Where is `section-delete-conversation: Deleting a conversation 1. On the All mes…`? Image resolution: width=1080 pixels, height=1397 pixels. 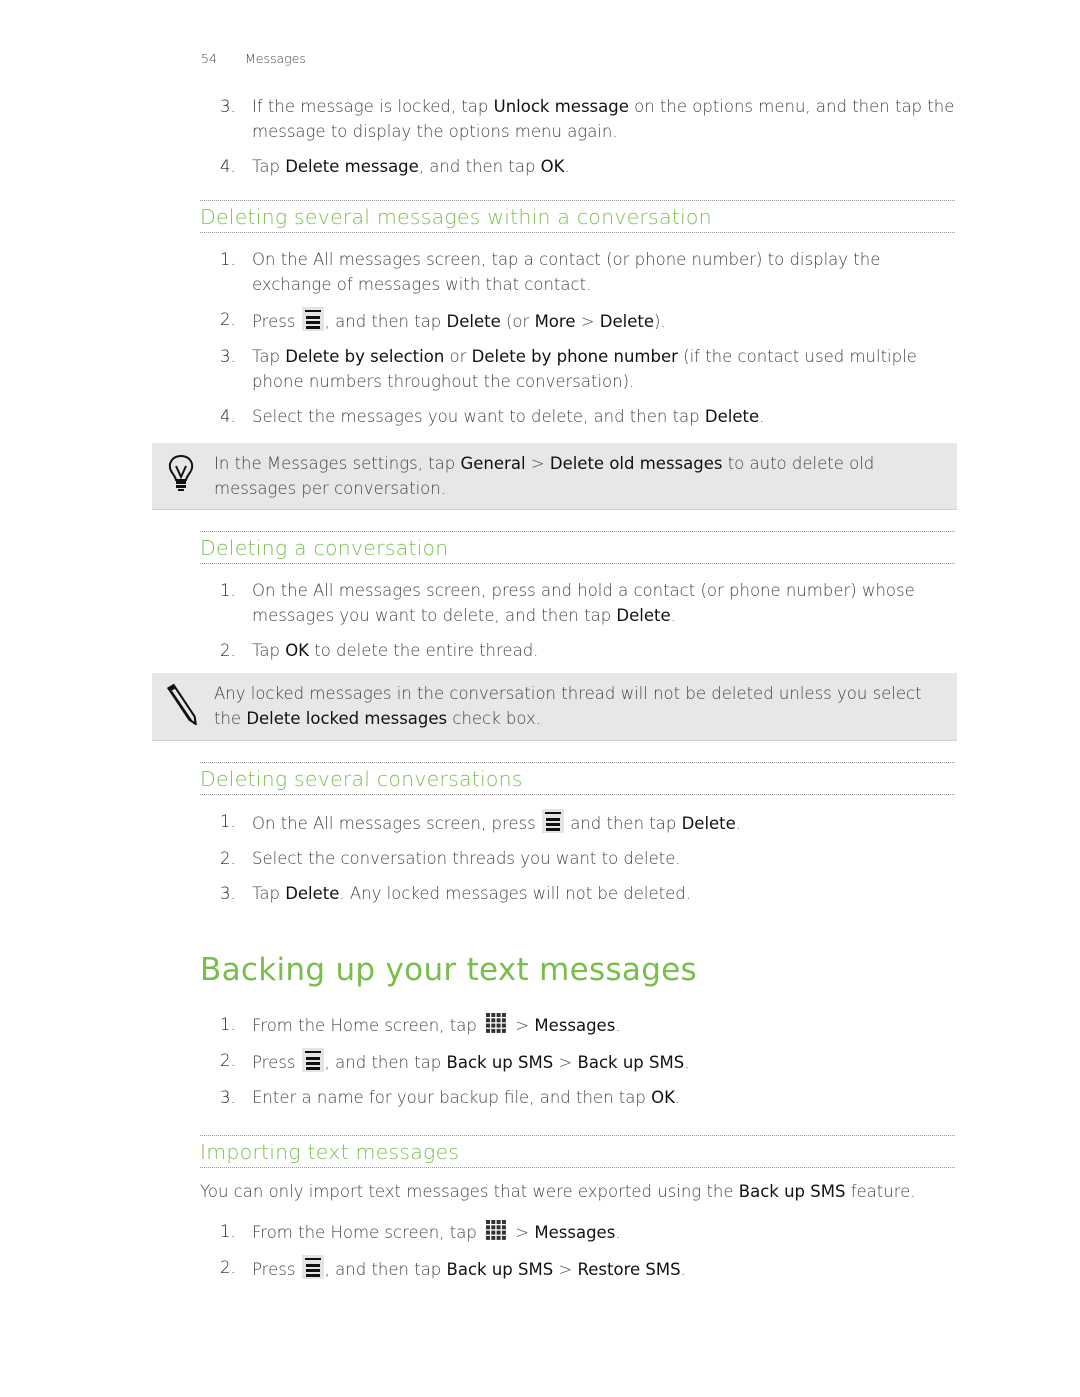 section-delete-conversation: Deleting a conversation 1. On the All mes… is located at coordinates (577, 602).